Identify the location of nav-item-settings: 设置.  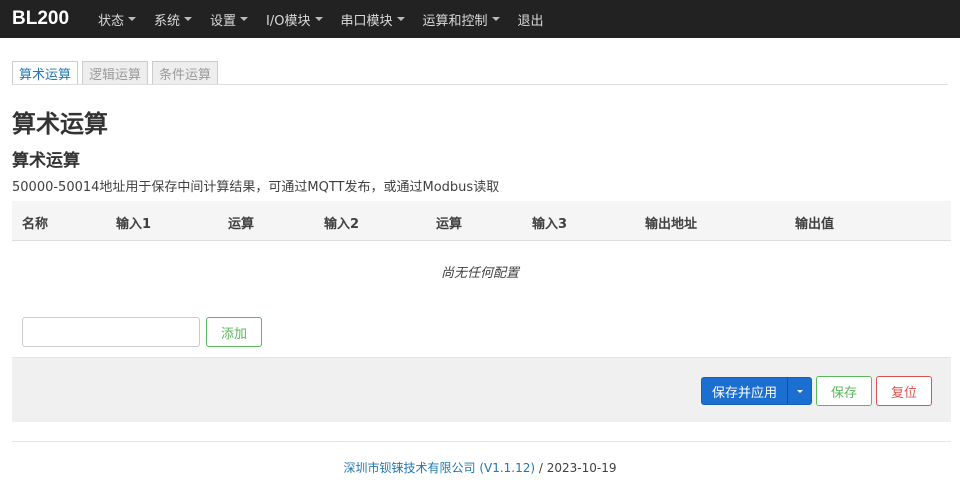
(234, 19).